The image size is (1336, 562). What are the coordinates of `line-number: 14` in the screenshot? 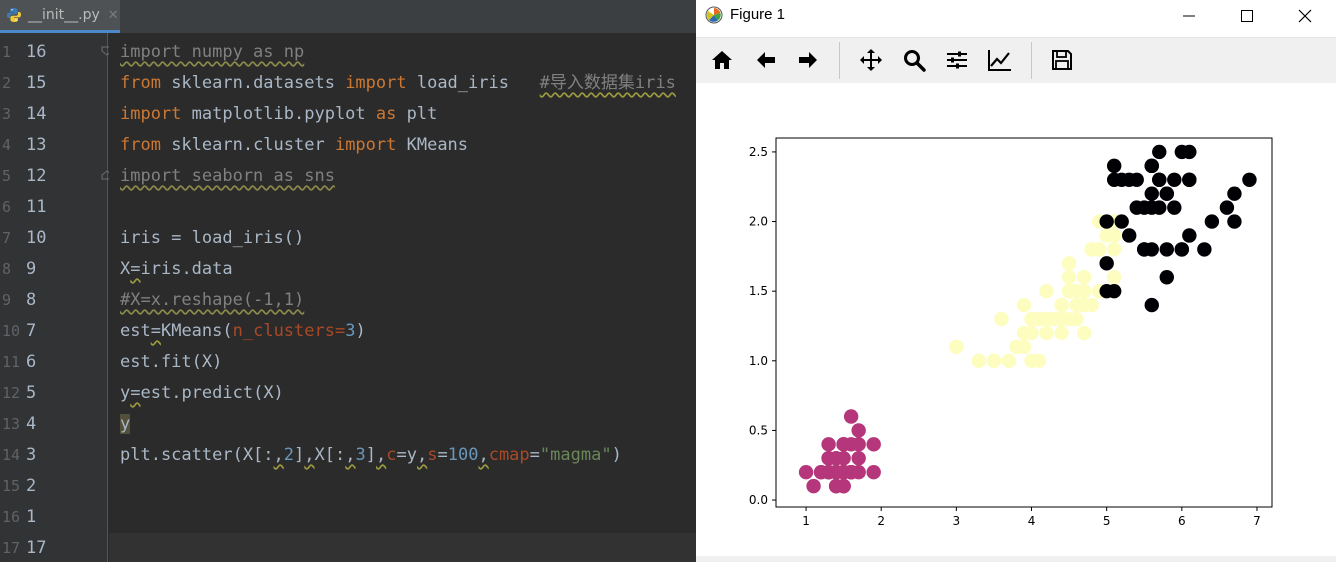 It's located at (11, 455).